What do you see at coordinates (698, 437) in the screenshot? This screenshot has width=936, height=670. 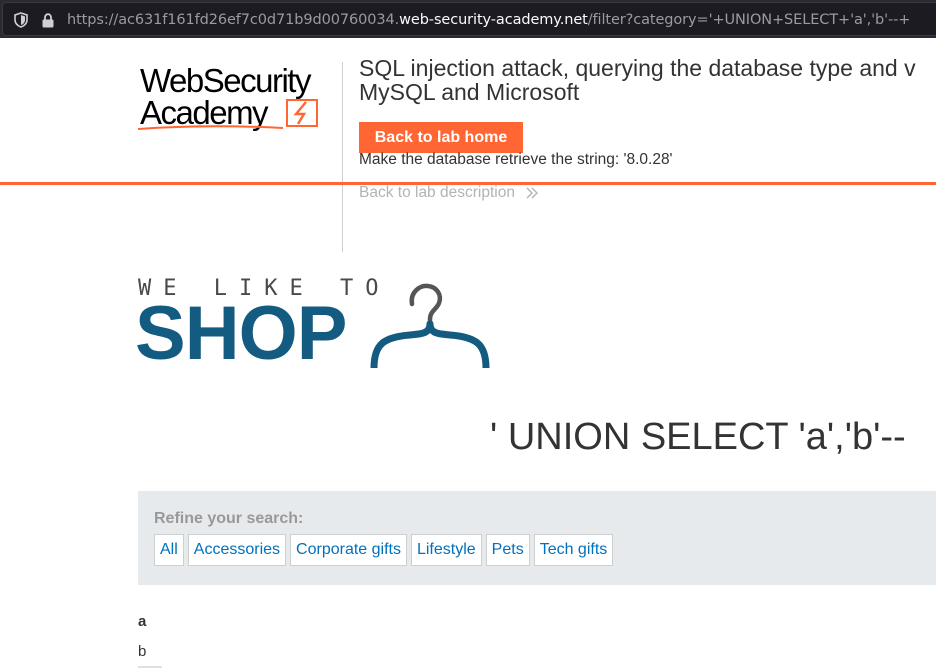 I see `page-heading: ' UNION SELECT 'a','b'--` at bounding box center [698, 437].